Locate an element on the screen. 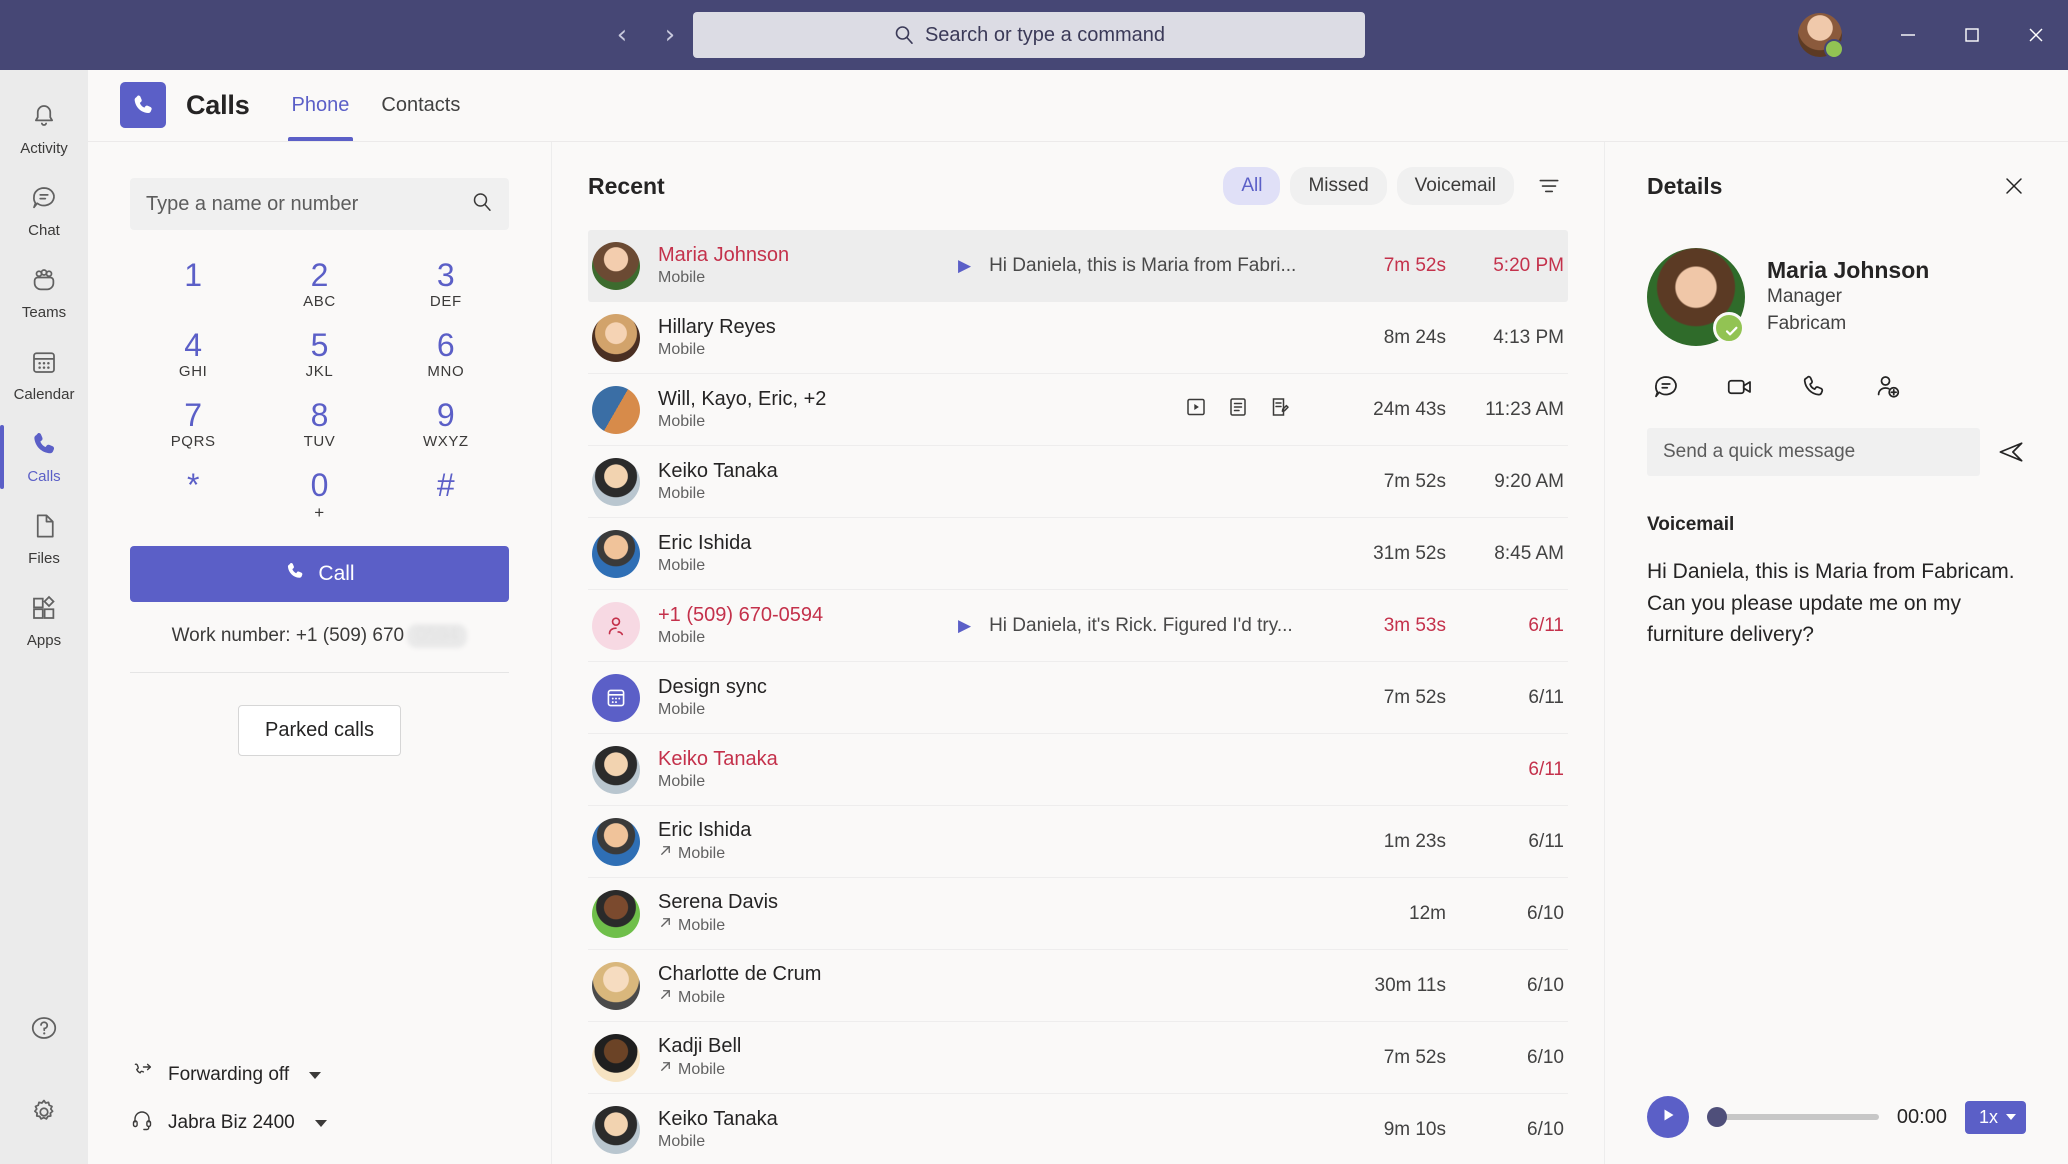 The width and height of the screenshot is (2068, 1164). close-icon is located at coordinates (2014, 186).